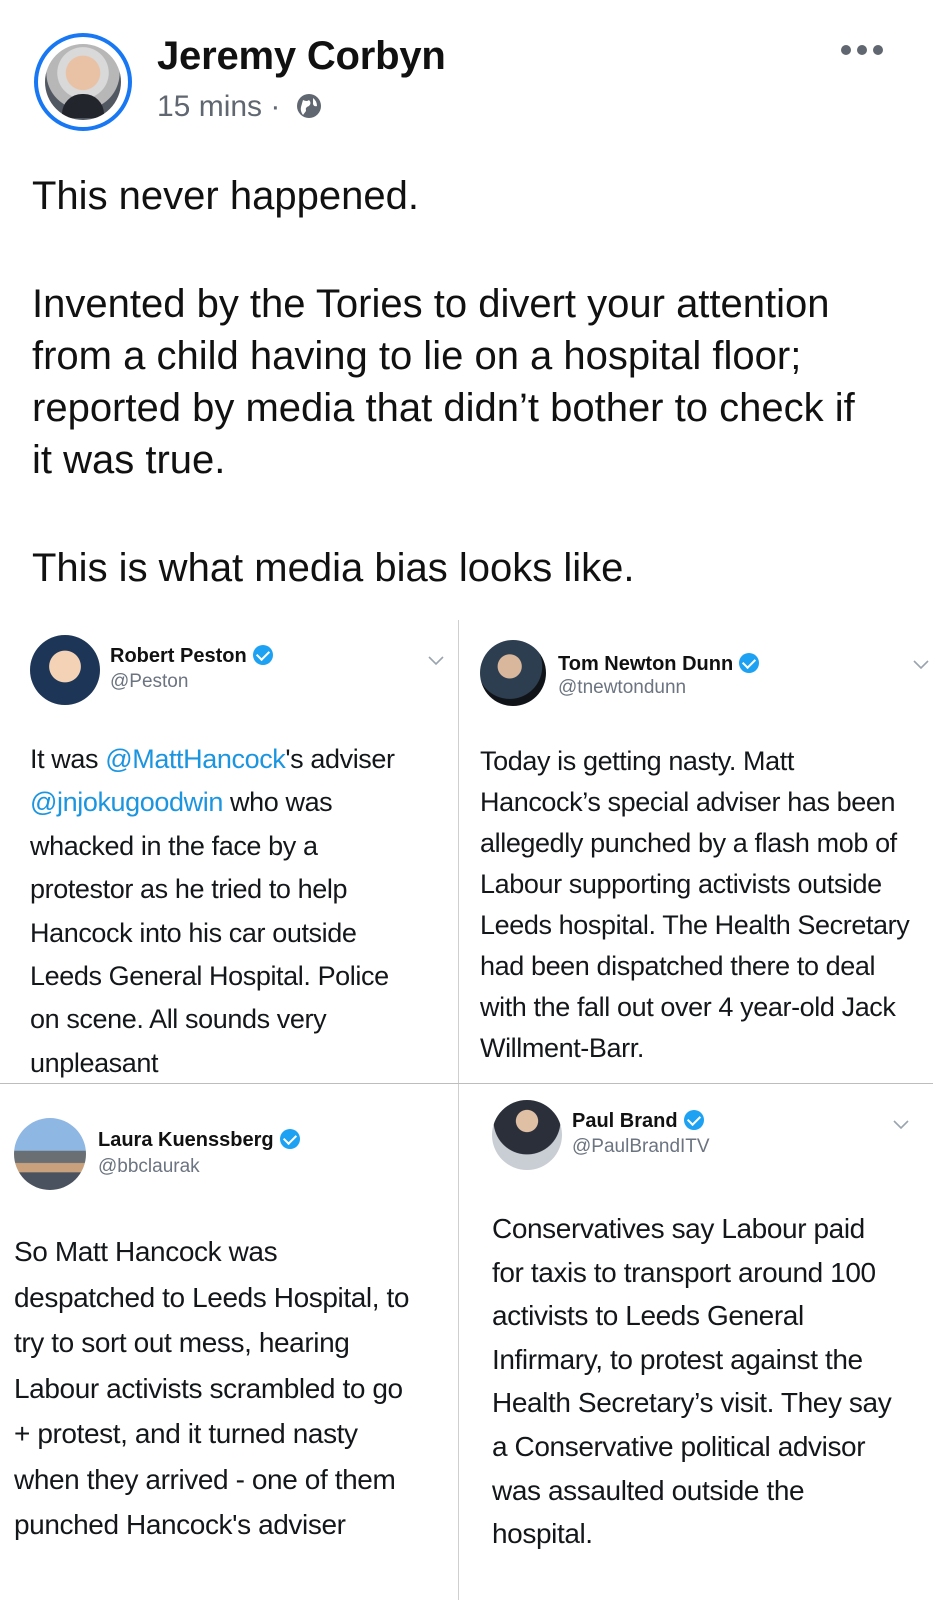 Image resolution: width=950 pixels, height=1600 pixels. I want to click on vertical-divider, so click(458, 1110).